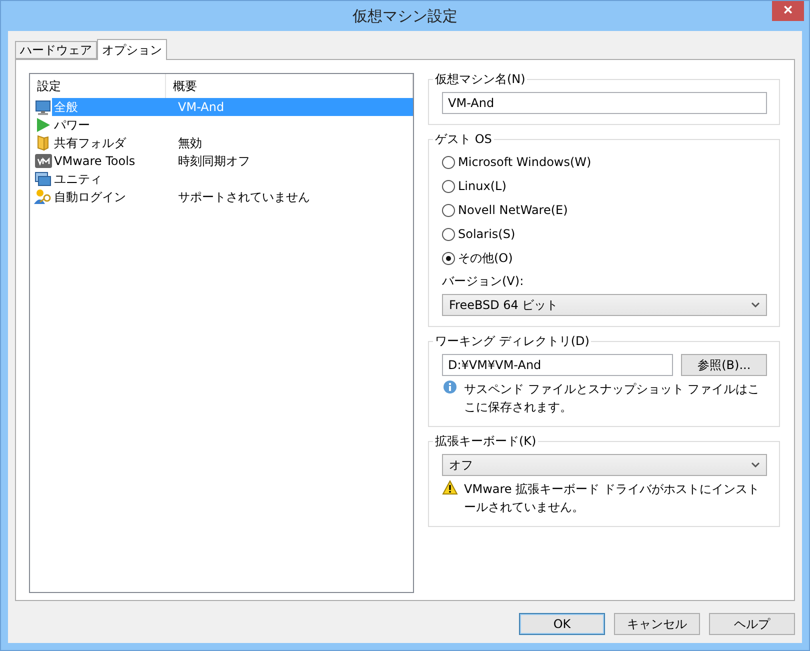  Describe the element at coordinates (244, 197) in the screenshot. I see `table-cell-text: サポートされていません` at that location.